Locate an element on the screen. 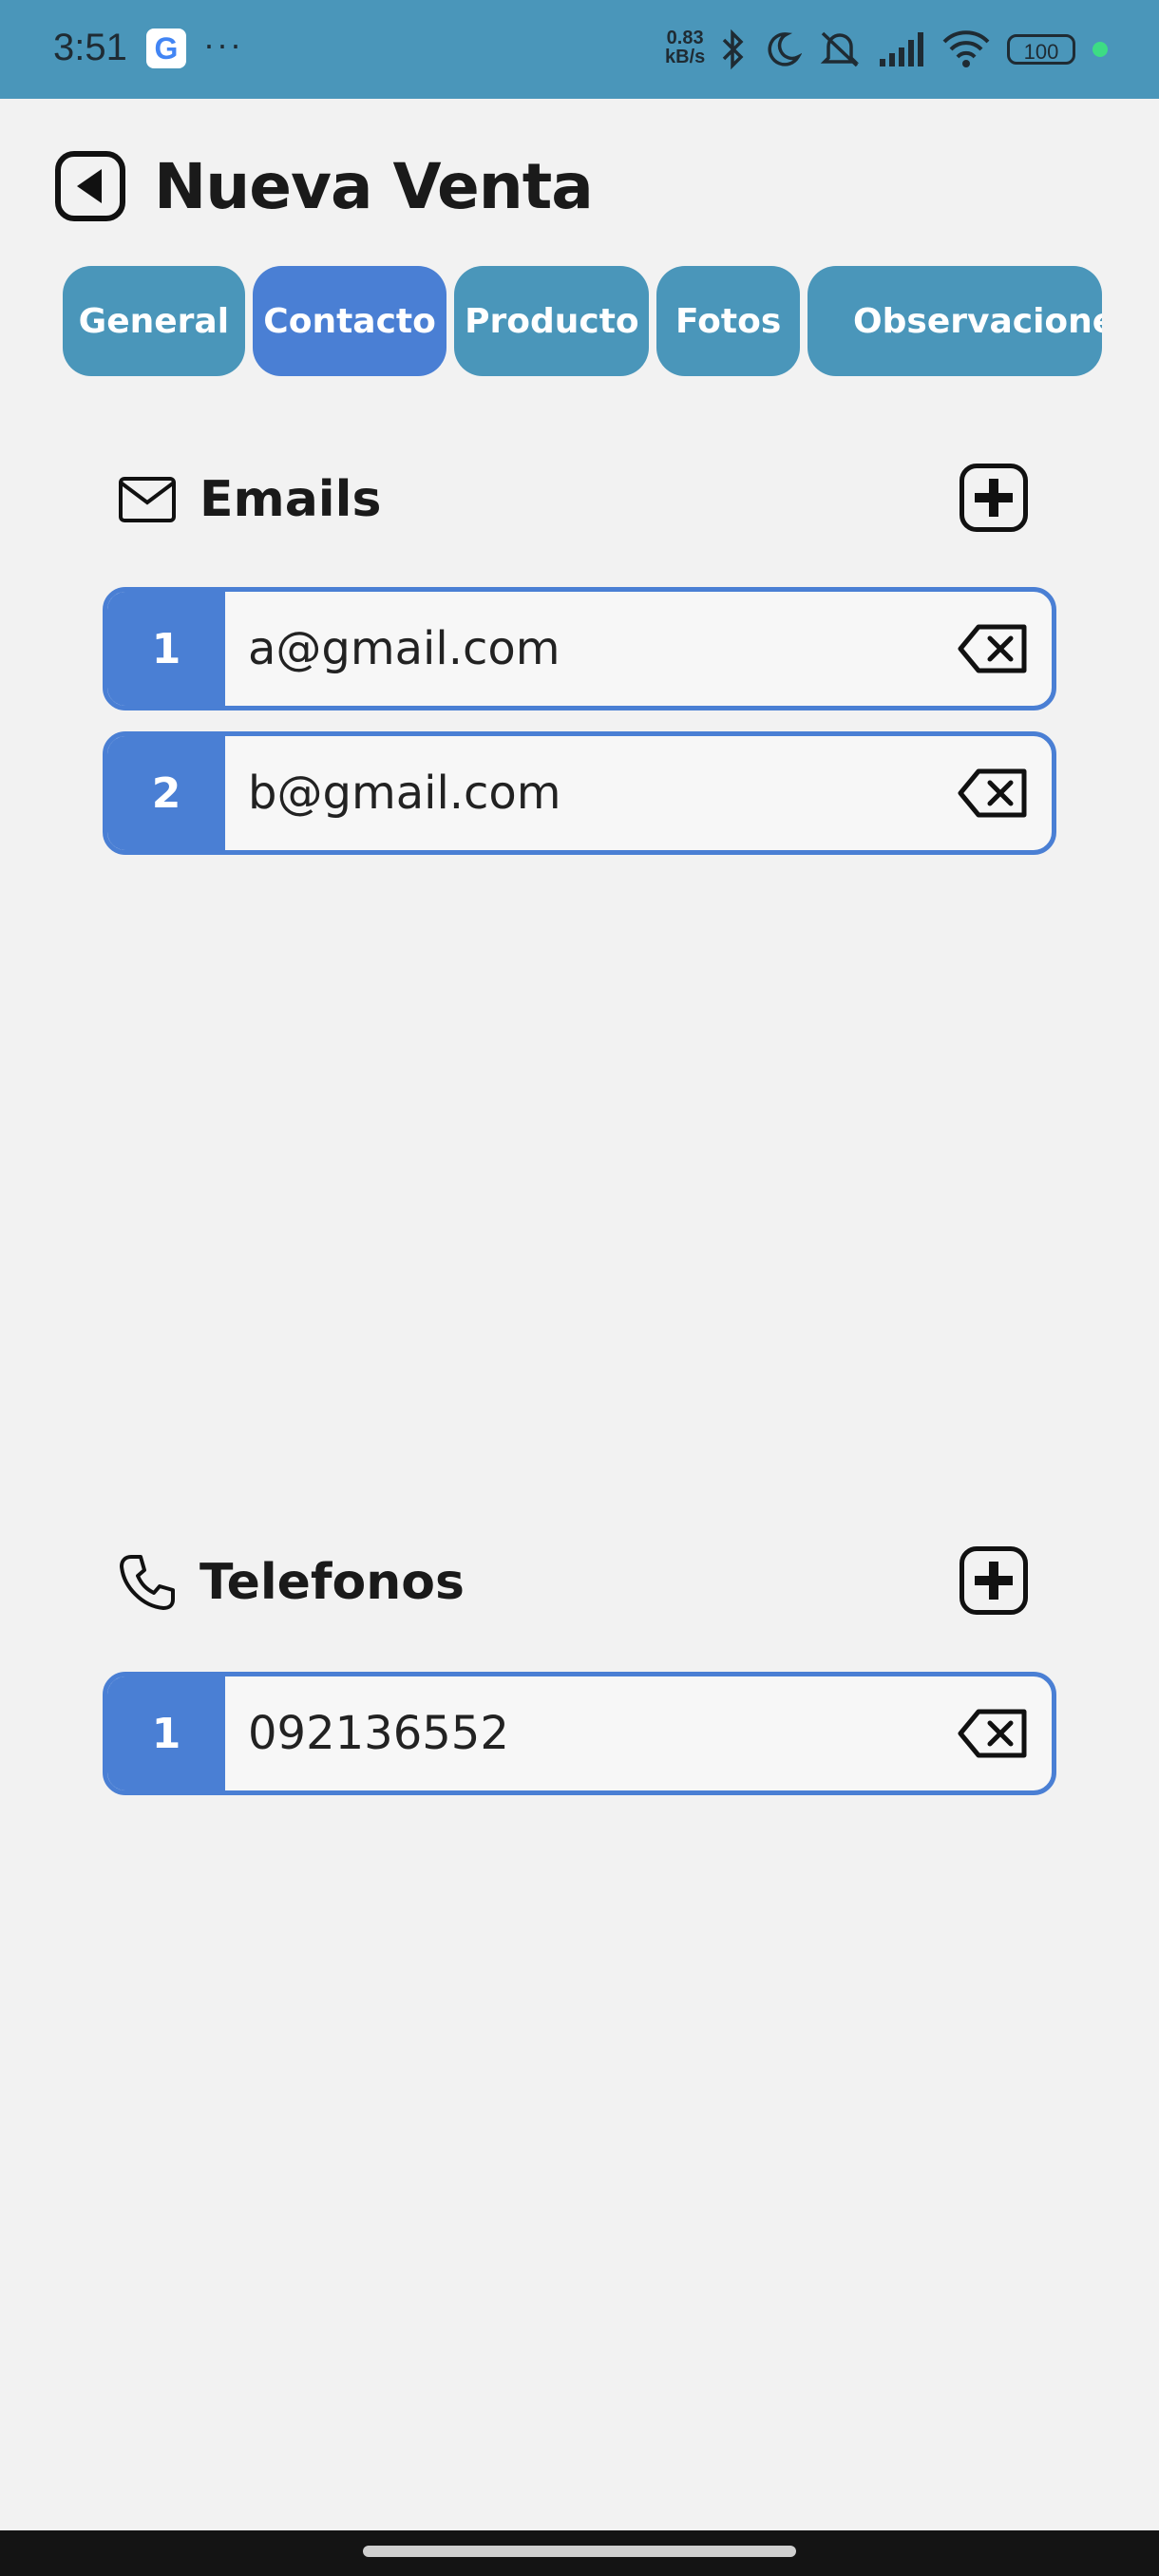 Image resolution: width=1159 pixels, height=2576 pixels. status-icons: 100 is located at coordinates (913, 49).